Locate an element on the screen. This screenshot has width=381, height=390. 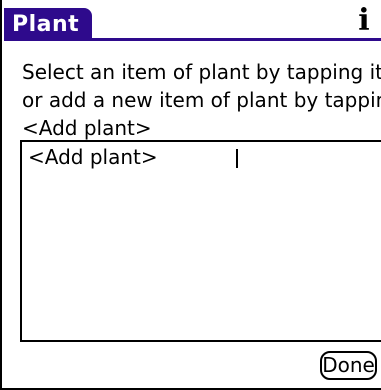
instructions-line-3: <Add plant> is located at coordinates (87, 128).